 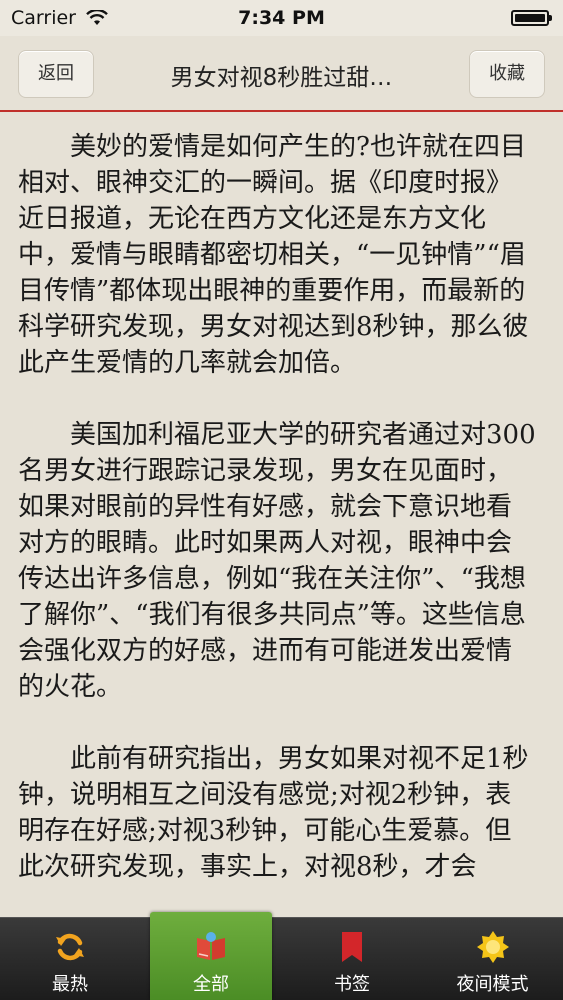 I want to click on tab-label: 全部, so click(x=211, y=984).